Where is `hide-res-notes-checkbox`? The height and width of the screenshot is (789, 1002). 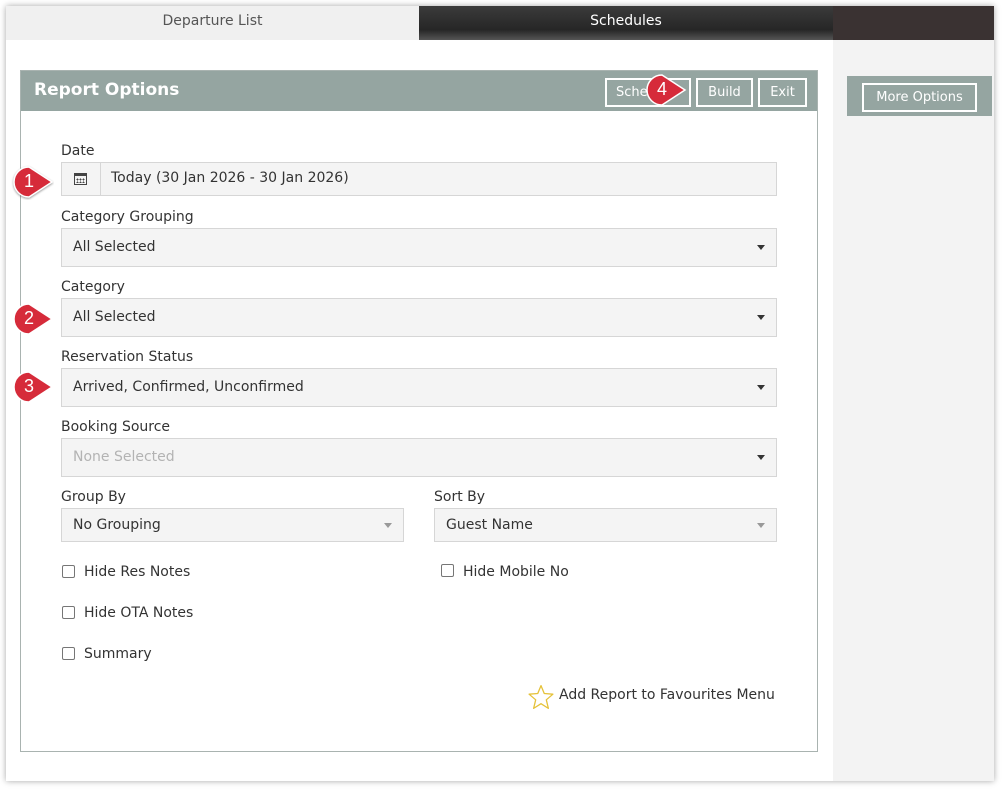
hide-res-notes-checkbox is located at coordinates (68, 571).